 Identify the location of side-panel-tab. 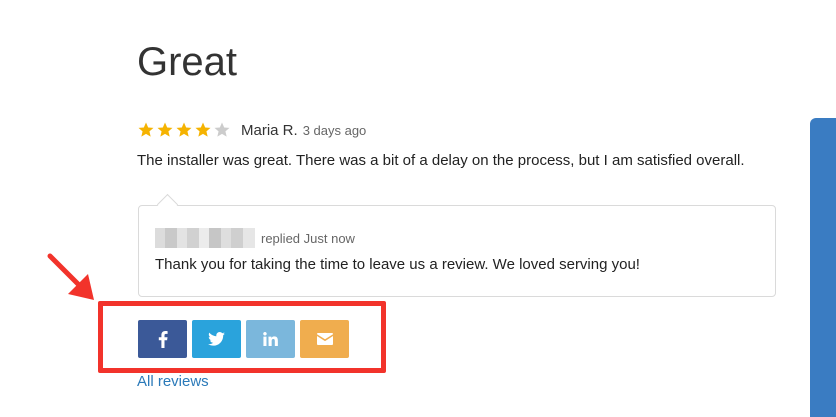
(823, 267).